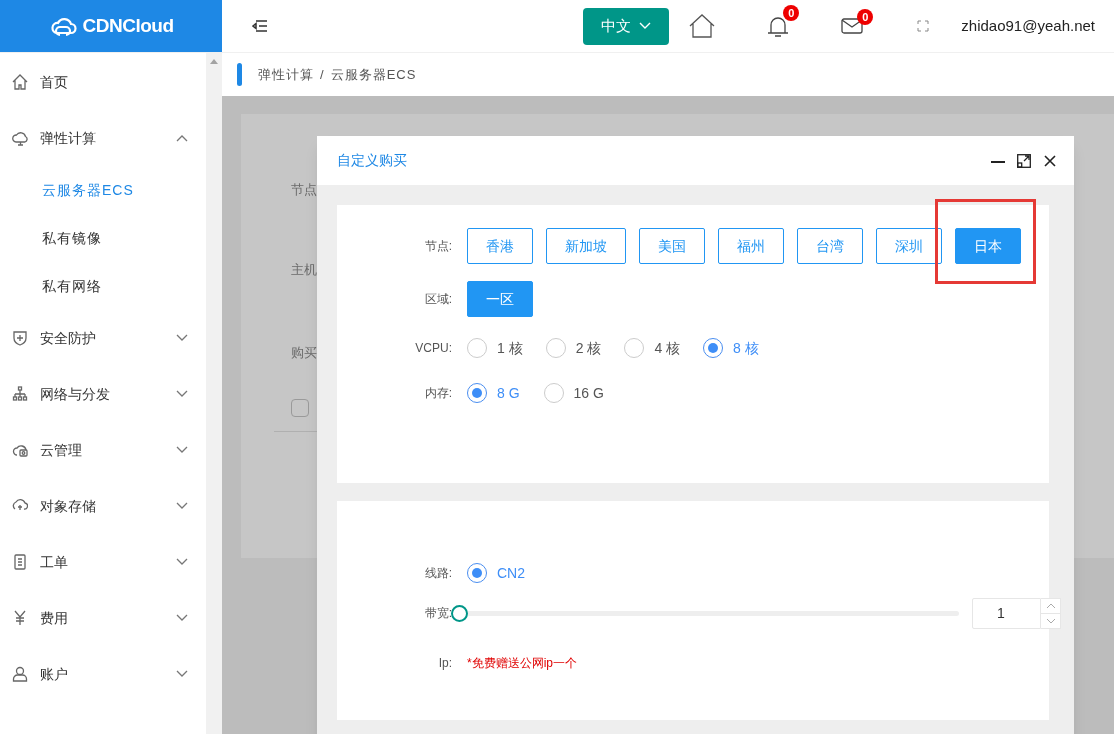  Describe the element at coordinates (791, 13) in the screenshot. I see `notification-count: 0` at that location.